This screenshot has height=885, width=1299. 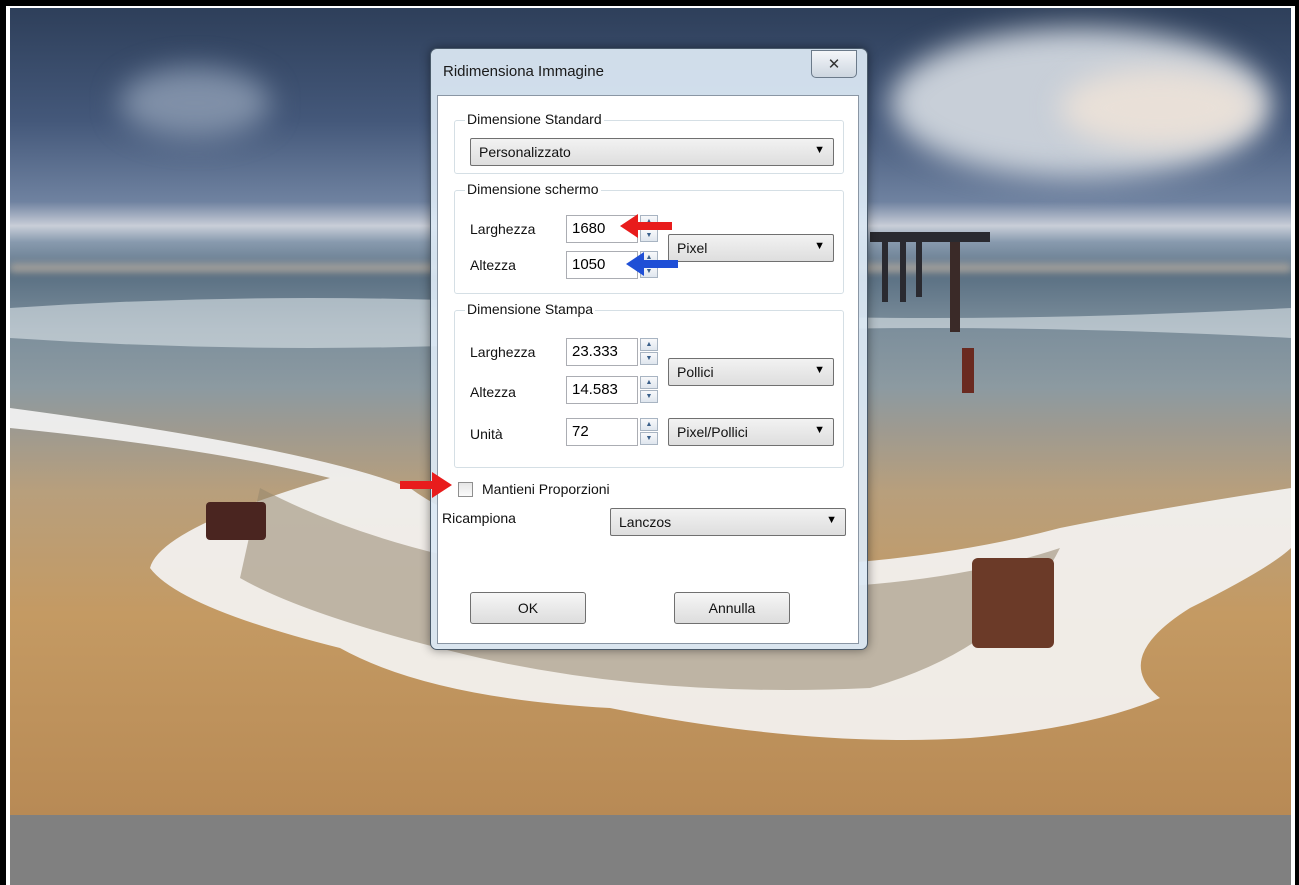 I want to click on pier-deck, so click(x=930, y=237).